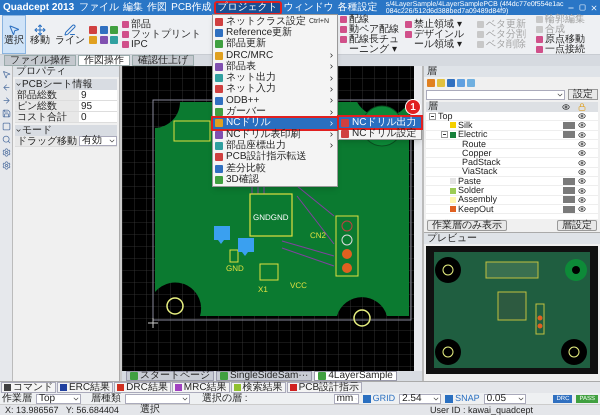 The height and width of the screenshot is (415, 600). What do you see at coordinates (467, 225) in the screenshot?
I see `panel-button: 作業層のみ表示` at bounding box center [467, 225].